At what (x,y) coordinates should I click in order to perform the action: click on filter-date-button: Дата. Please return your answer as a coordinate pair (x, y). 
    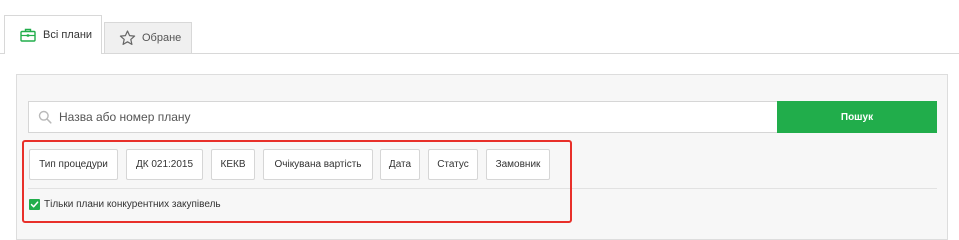
    Looking at the image, I should click on (400, 164).